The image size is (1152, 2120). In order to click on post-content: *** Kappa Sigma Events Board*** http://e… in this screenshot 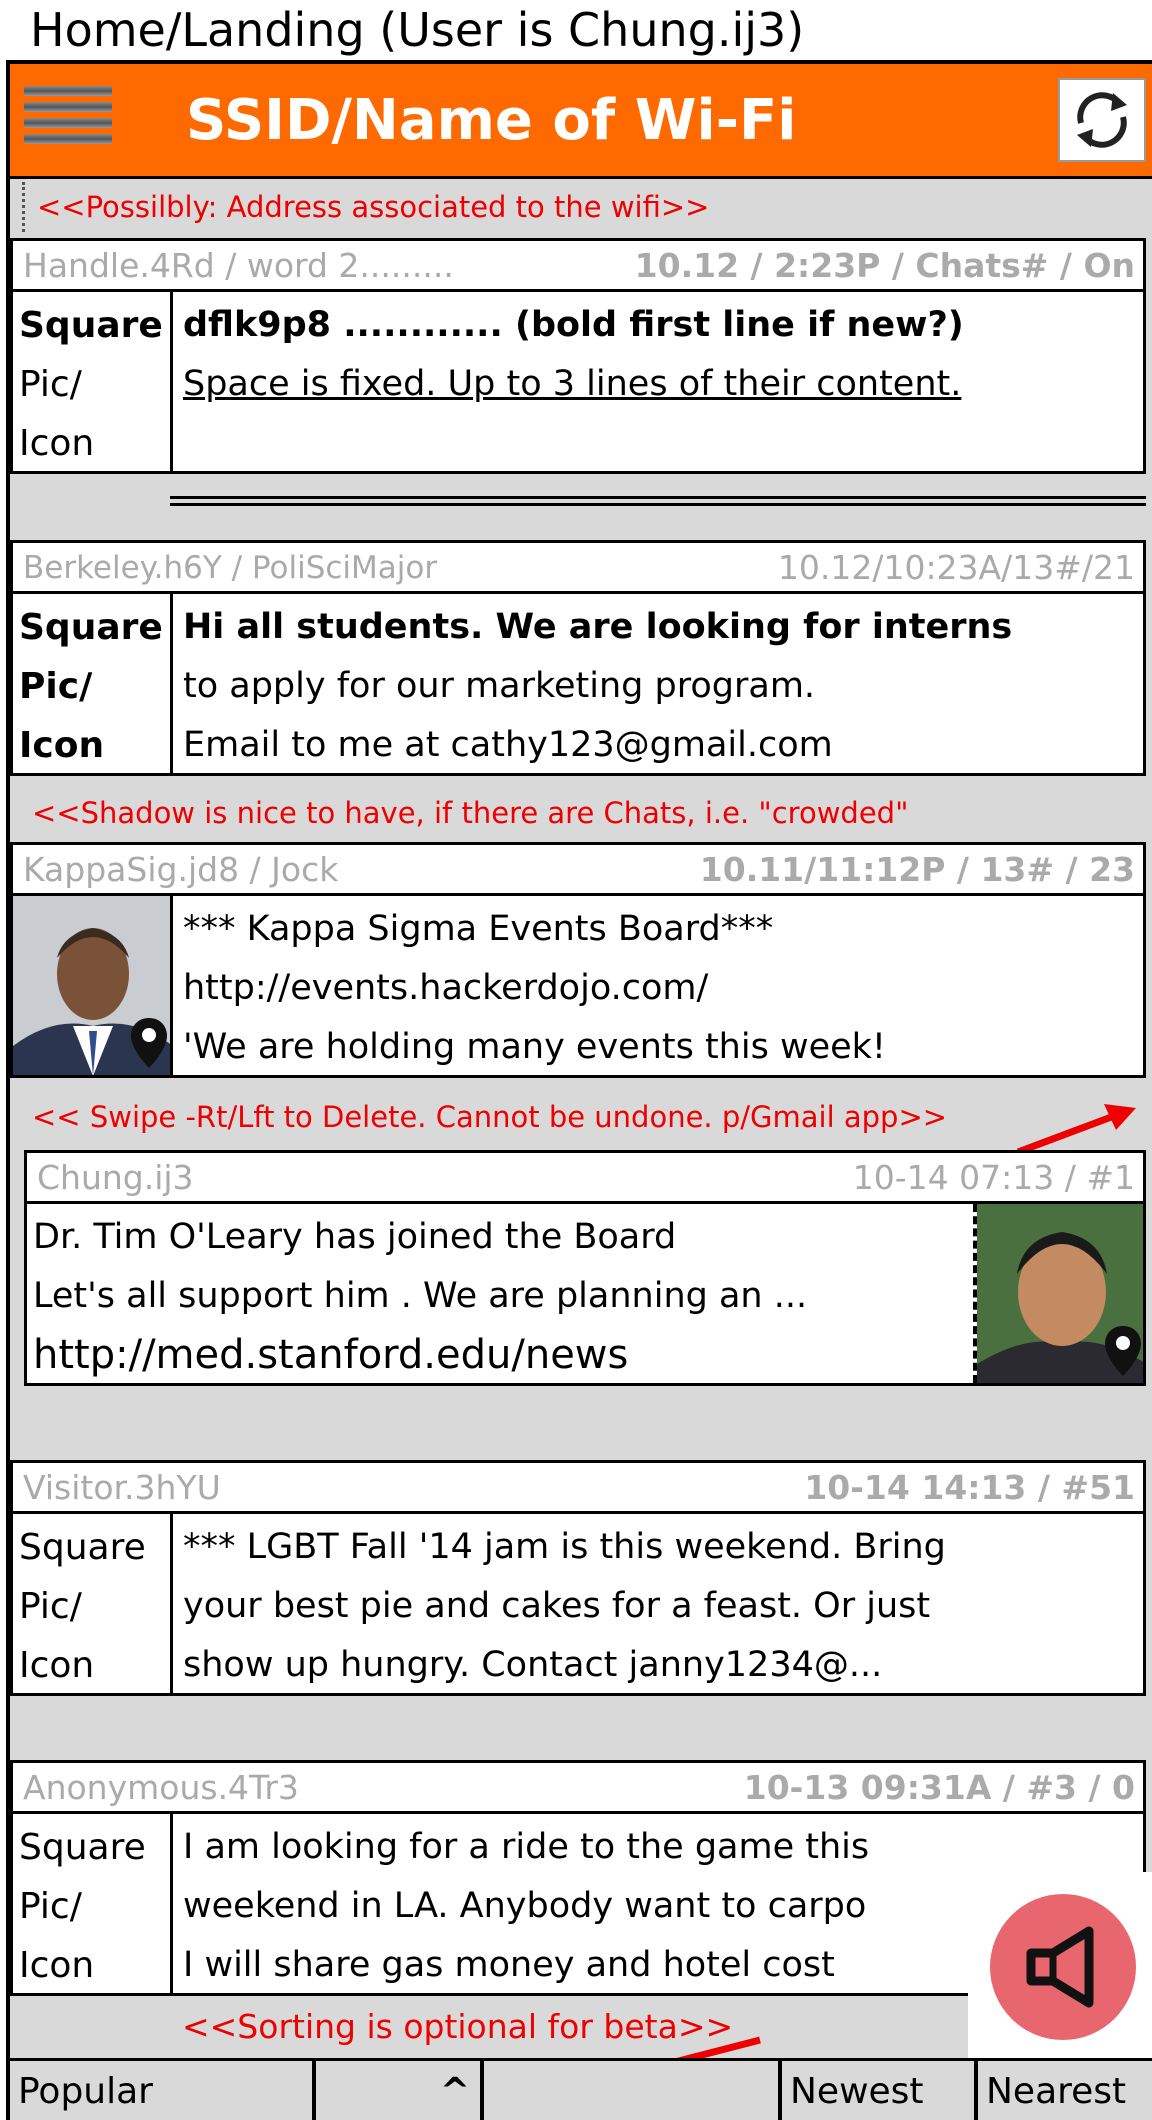, I will do `click(534, 988)`.